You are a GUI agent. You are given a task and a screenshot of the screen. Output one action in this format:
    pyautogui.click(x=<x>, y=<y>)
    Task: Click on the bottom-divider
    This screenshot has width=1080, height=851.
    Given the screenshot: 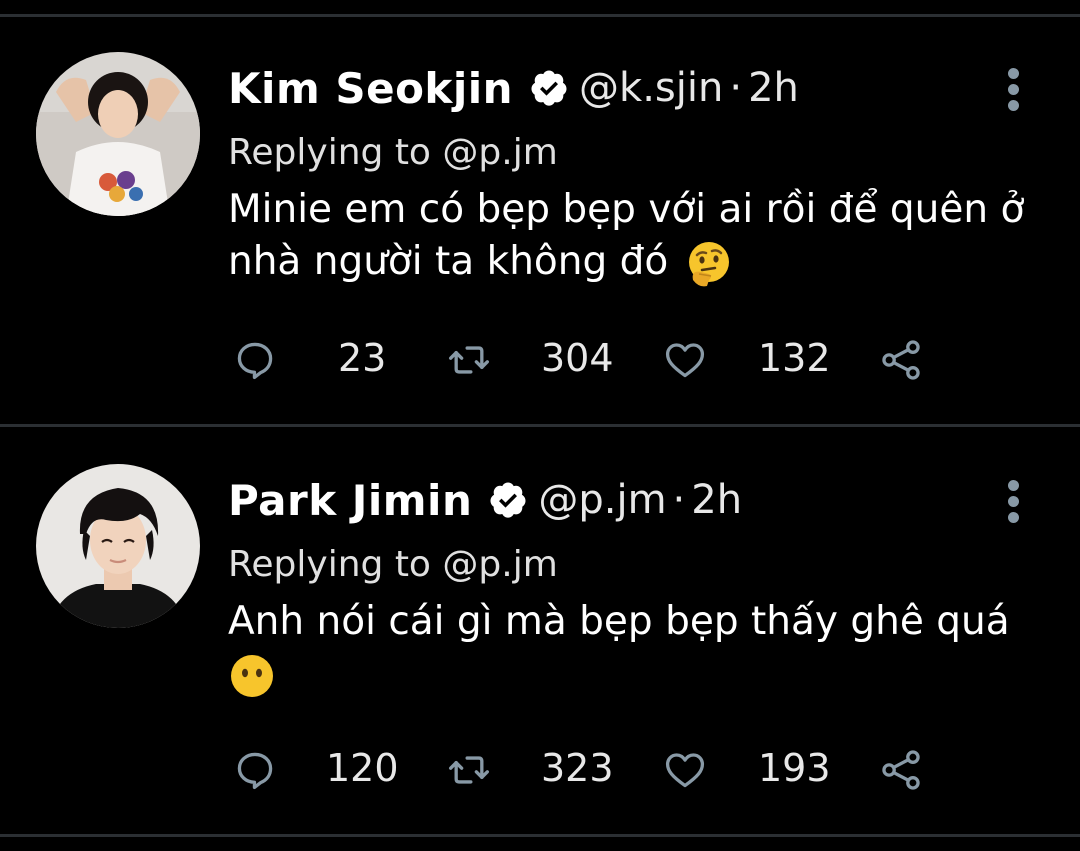 What is the action you would take?
    pyautogui.click(x=540, y=835)
    